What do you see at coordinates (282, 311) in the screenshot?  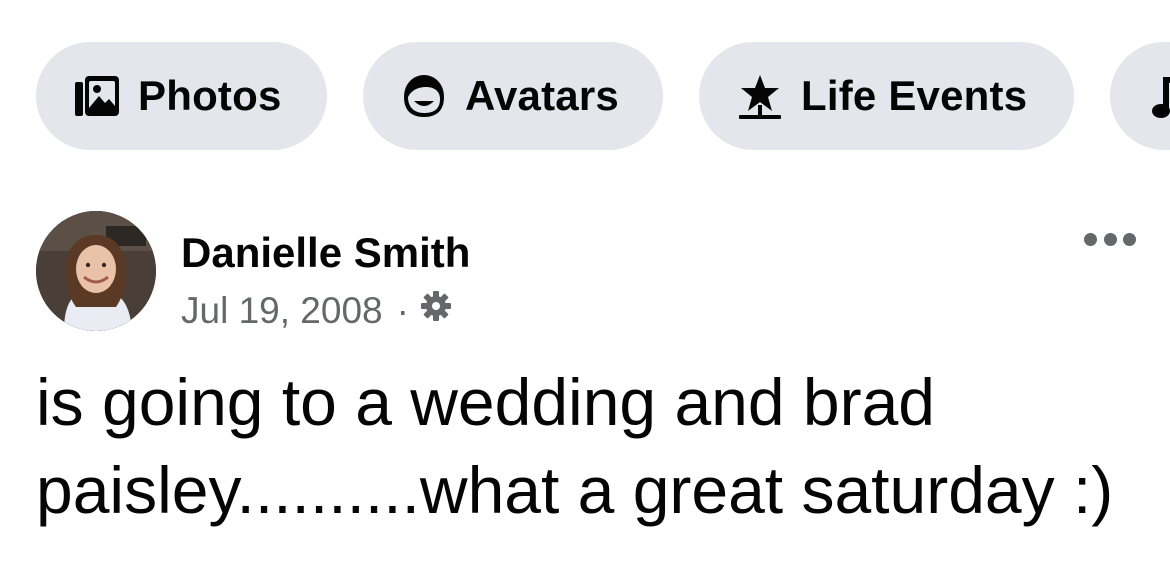 I see `post-date: Jul 19, 2008` at bounding box center [282, 311].